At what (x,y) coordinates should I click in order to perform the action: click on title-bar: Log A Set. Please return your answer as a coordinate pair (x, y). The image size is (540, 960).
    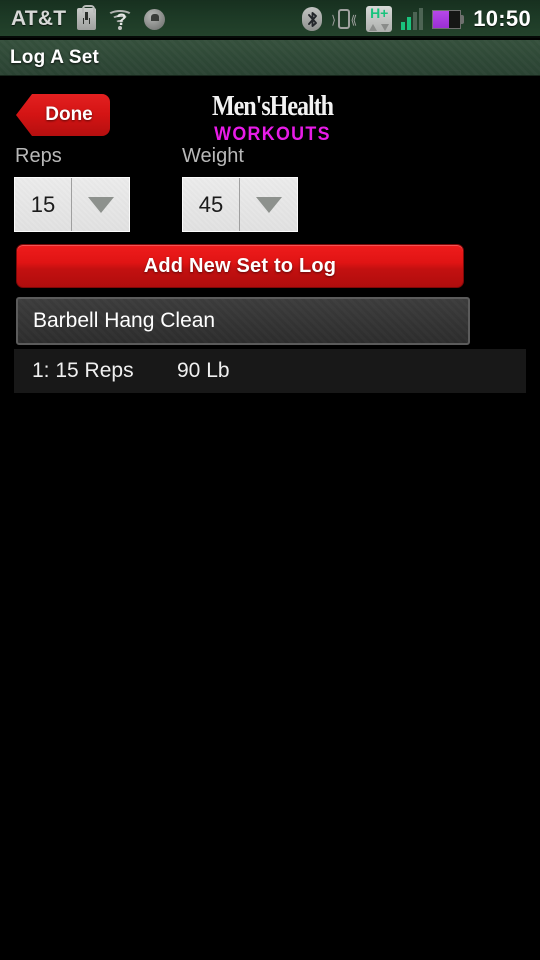
    Looking at the image, I should click on (270, 58).